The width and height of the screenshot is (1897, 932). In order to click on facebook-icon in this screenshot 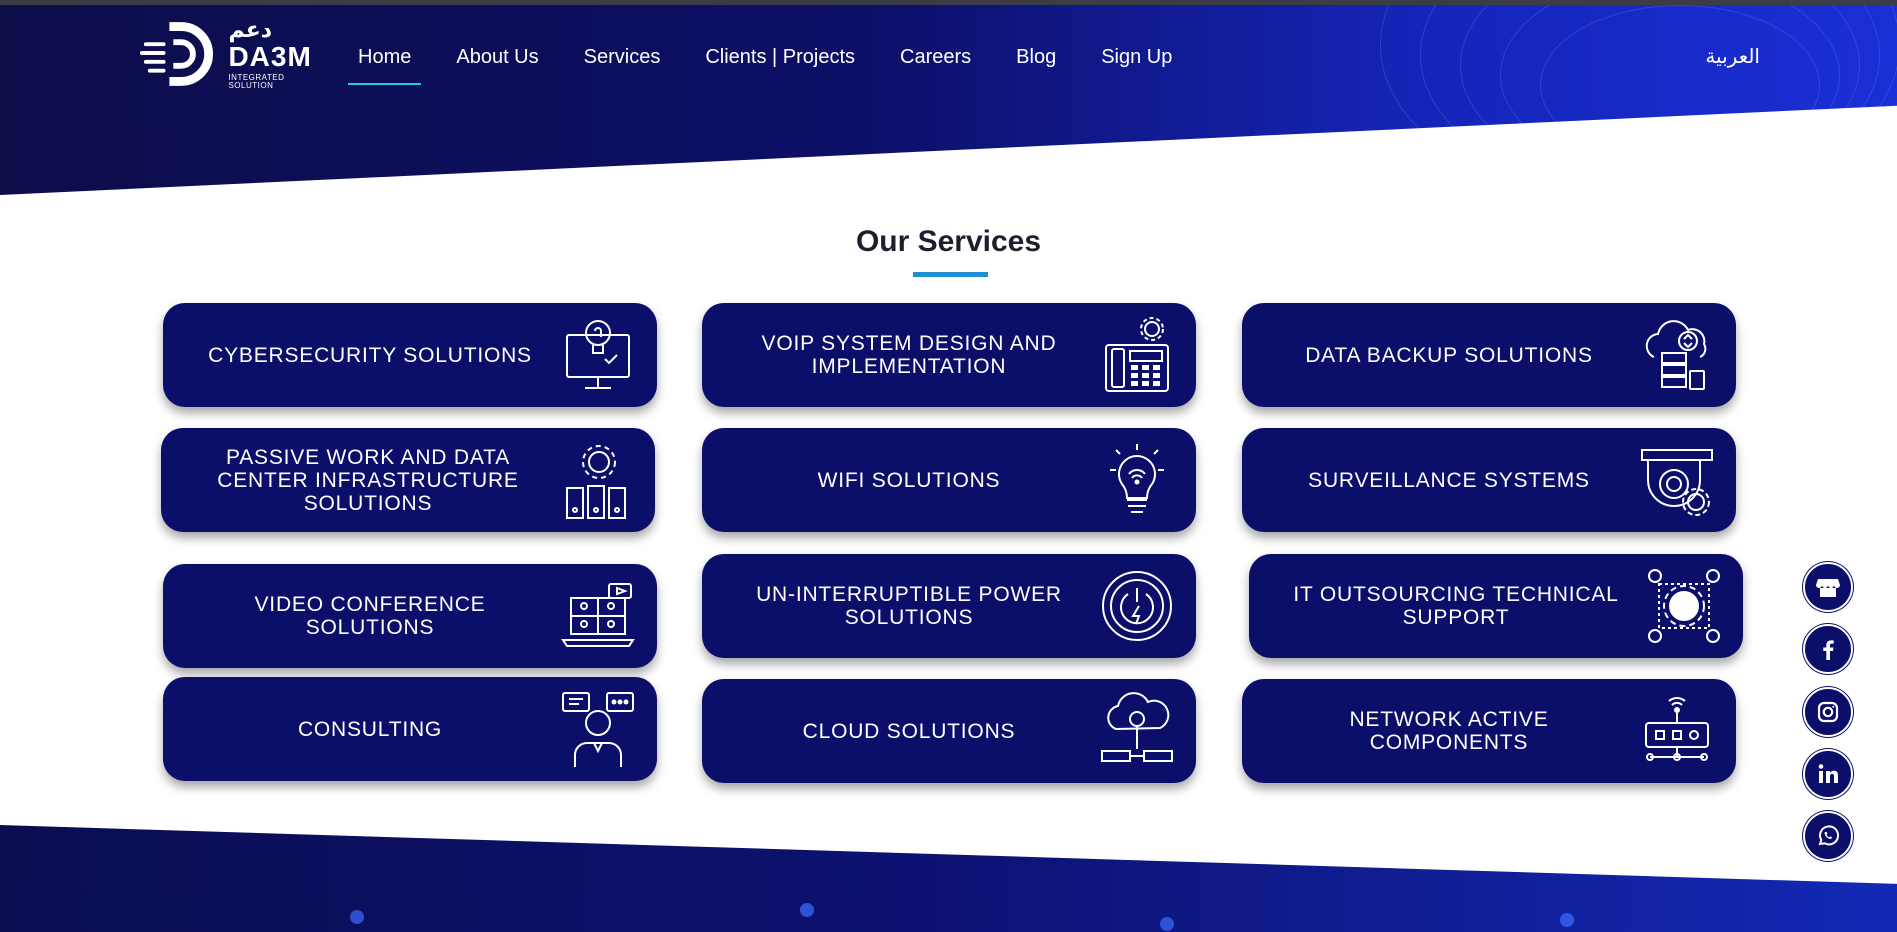, I will do `click(1828, 650)`.